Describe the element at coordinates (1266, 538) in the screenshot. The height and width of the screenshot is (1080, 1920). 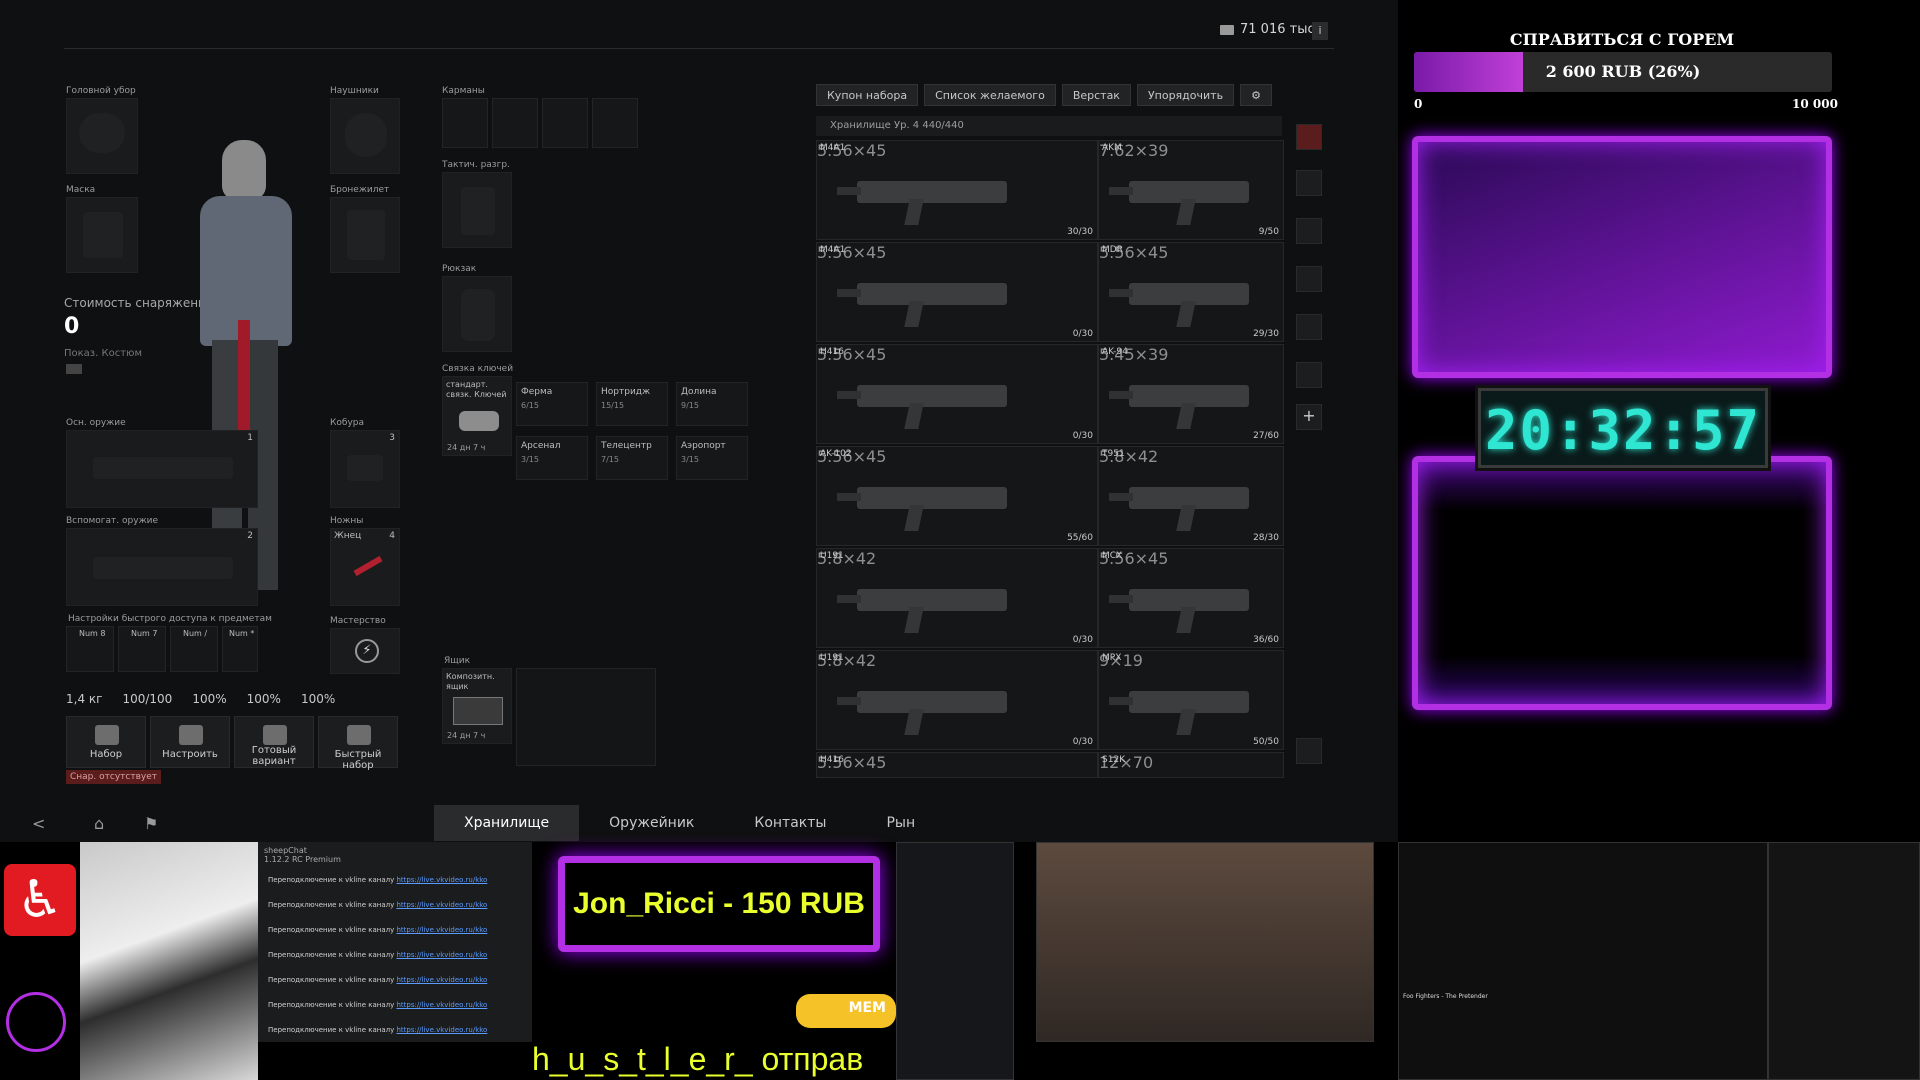
I see `weapon-ammo-count: 28/30` at that location.